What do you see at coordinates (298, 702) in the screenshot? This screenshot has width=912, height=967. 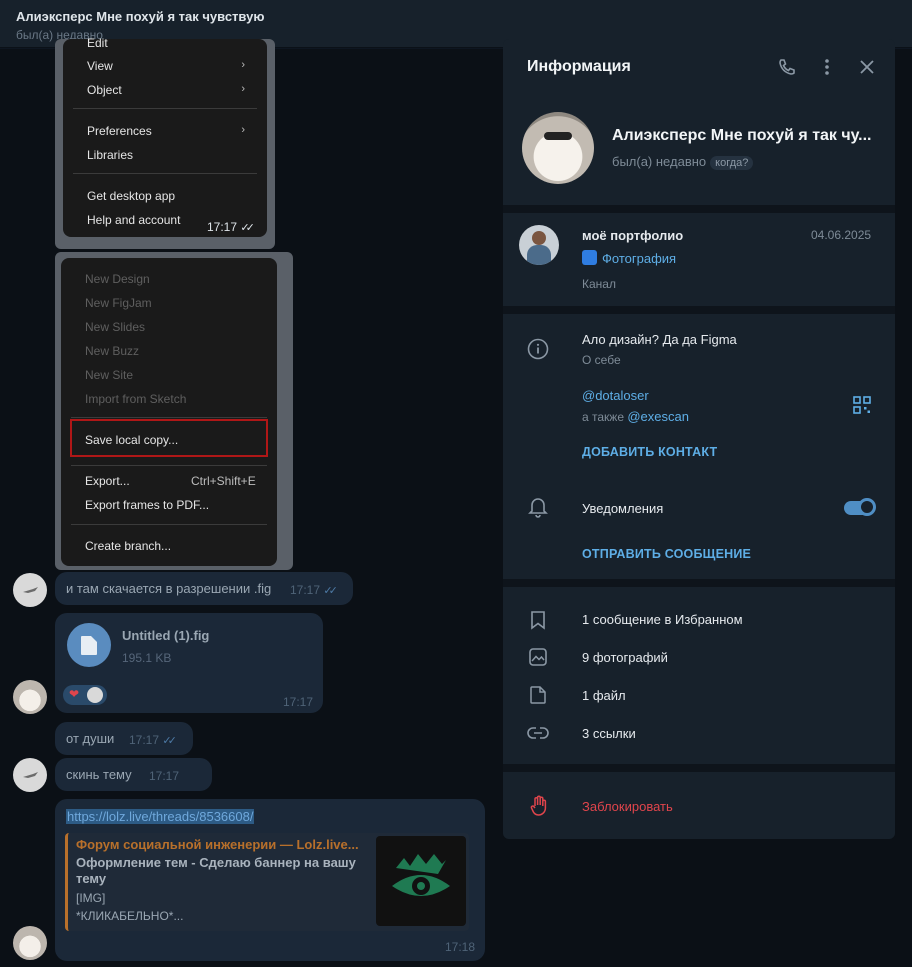 I see `message-time: 17:17` at bounding box center [298, 702].